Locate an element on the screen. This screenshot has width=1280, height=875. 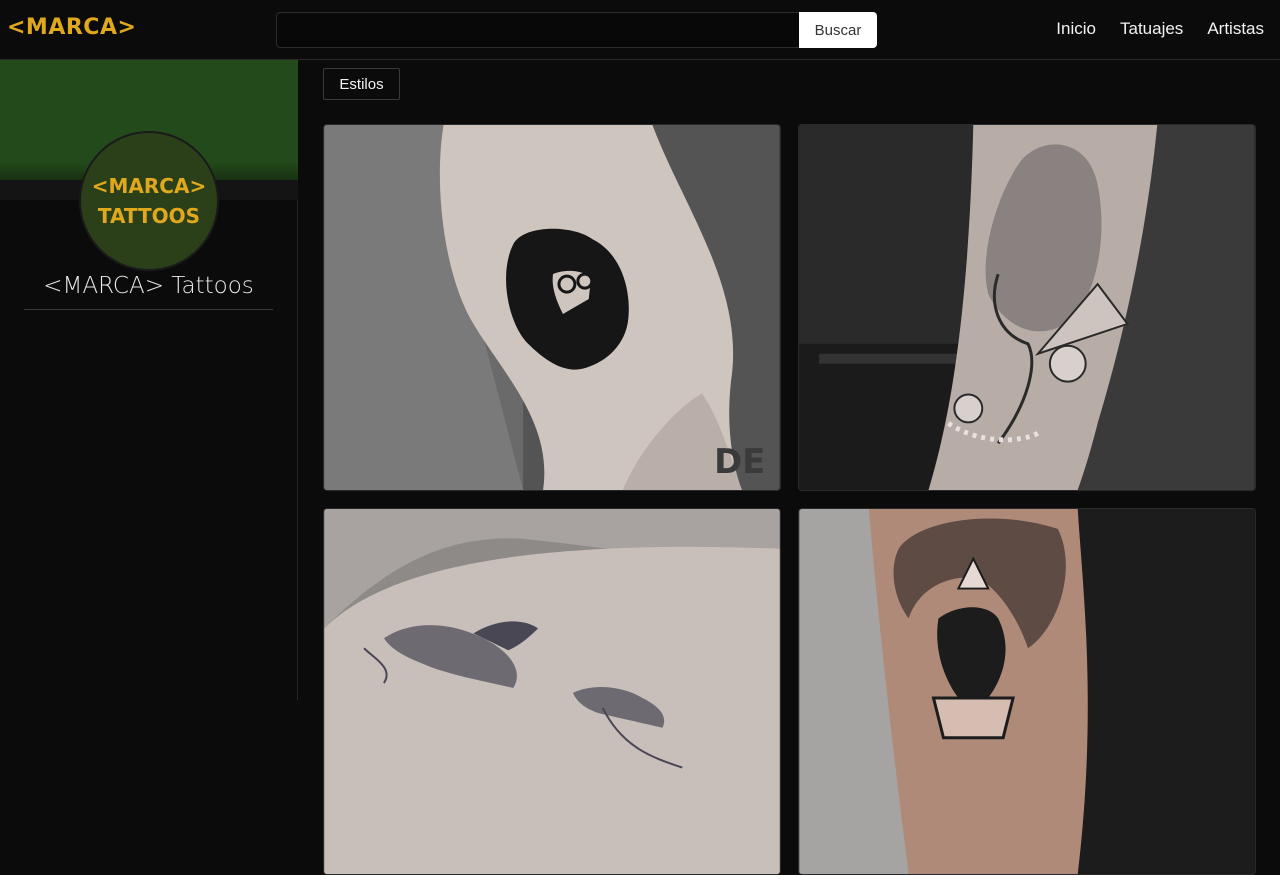
tattoo-photo-ram is located at coordinates (1027, 691).